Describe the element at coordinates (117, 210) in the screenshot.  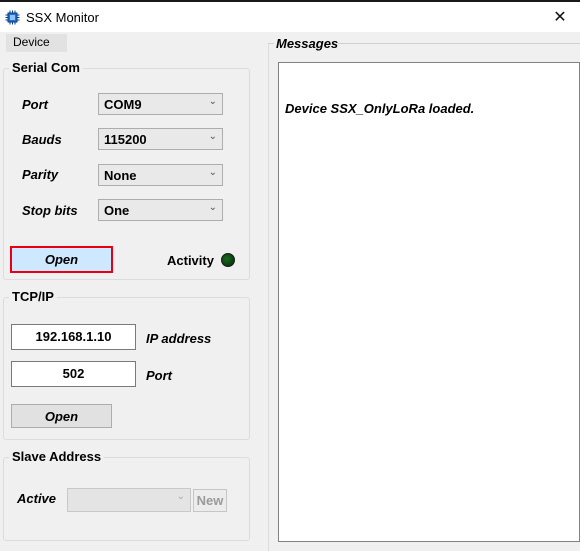
I see `stop-bits-select-value: One` at that location.